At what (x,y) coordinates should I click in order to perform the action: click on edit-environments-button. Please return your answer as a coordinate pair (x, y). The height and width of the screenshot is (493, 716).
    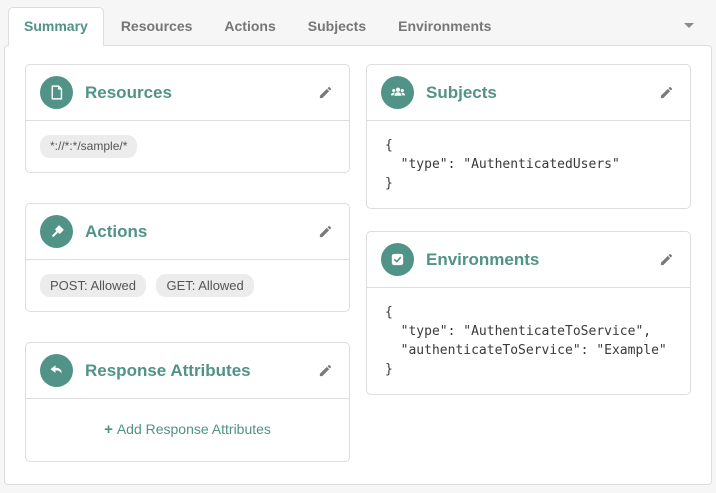
    Looking at the image, I should click on (666, 259).